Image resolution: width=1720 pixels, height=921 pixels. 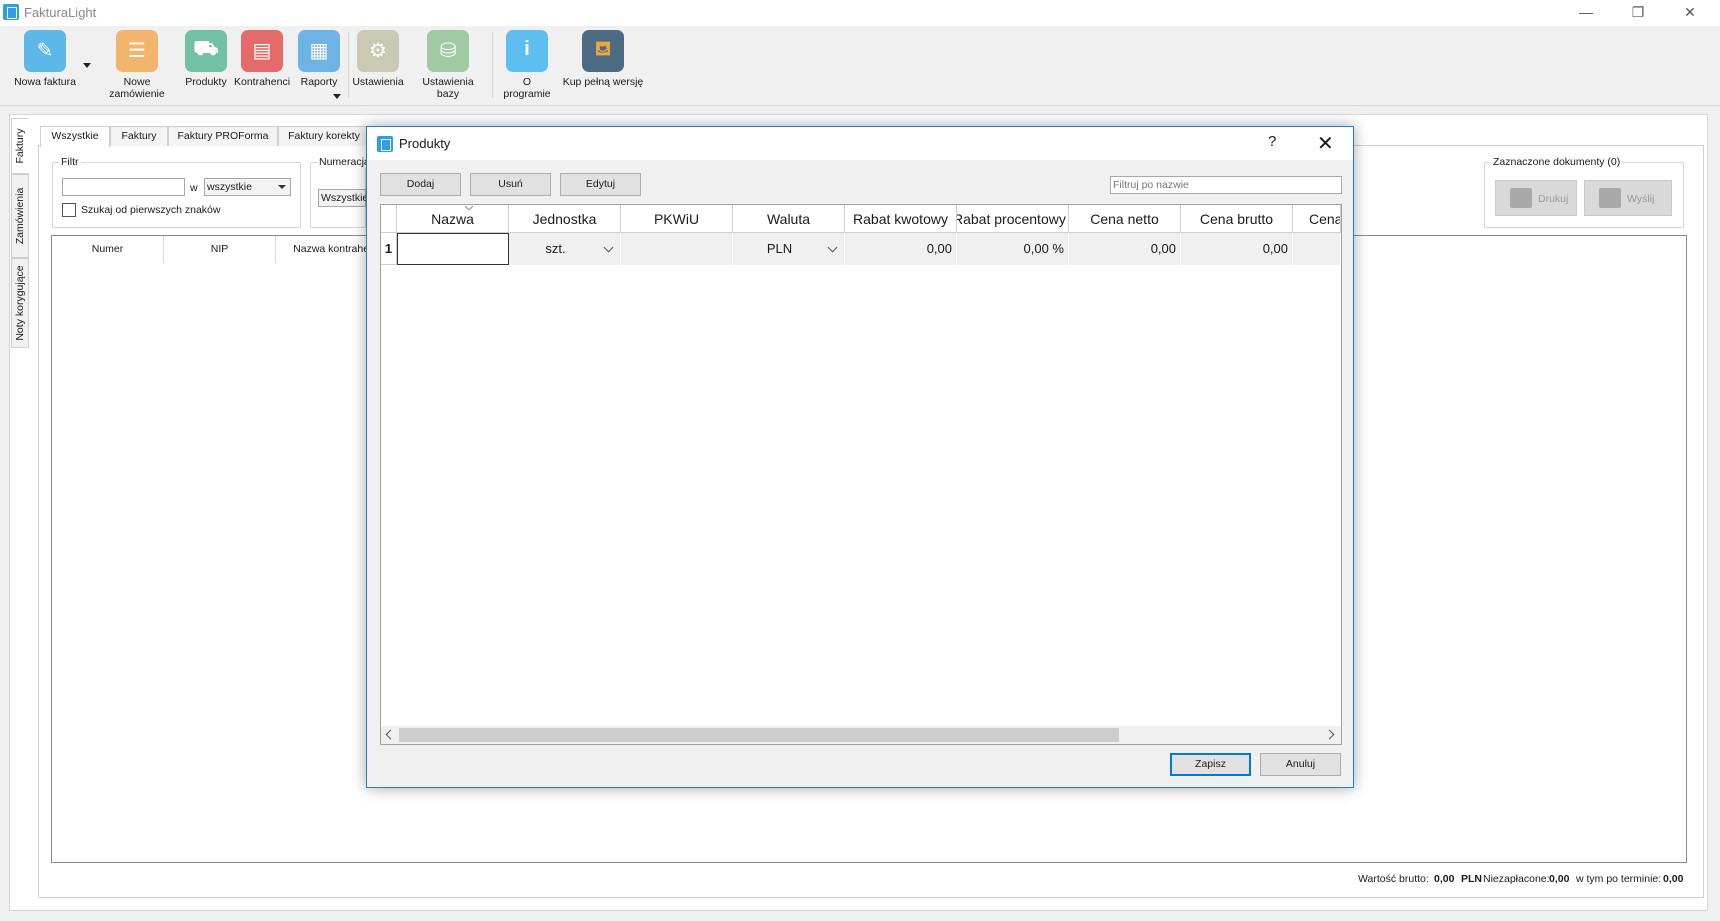 What do you see at coordinates (860, 13) in the screenshot?
I see `title-bar: FakturaLight — ❐ ✕` at bounding box center [860, 13].